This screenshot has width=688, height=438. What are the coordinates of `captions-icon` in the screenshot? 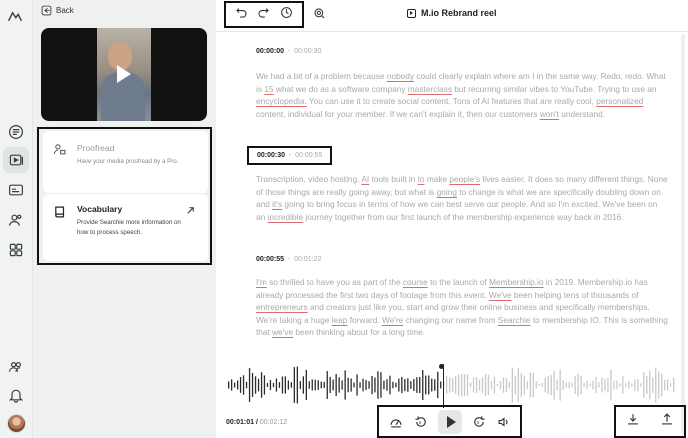 It's located at (16, 190).